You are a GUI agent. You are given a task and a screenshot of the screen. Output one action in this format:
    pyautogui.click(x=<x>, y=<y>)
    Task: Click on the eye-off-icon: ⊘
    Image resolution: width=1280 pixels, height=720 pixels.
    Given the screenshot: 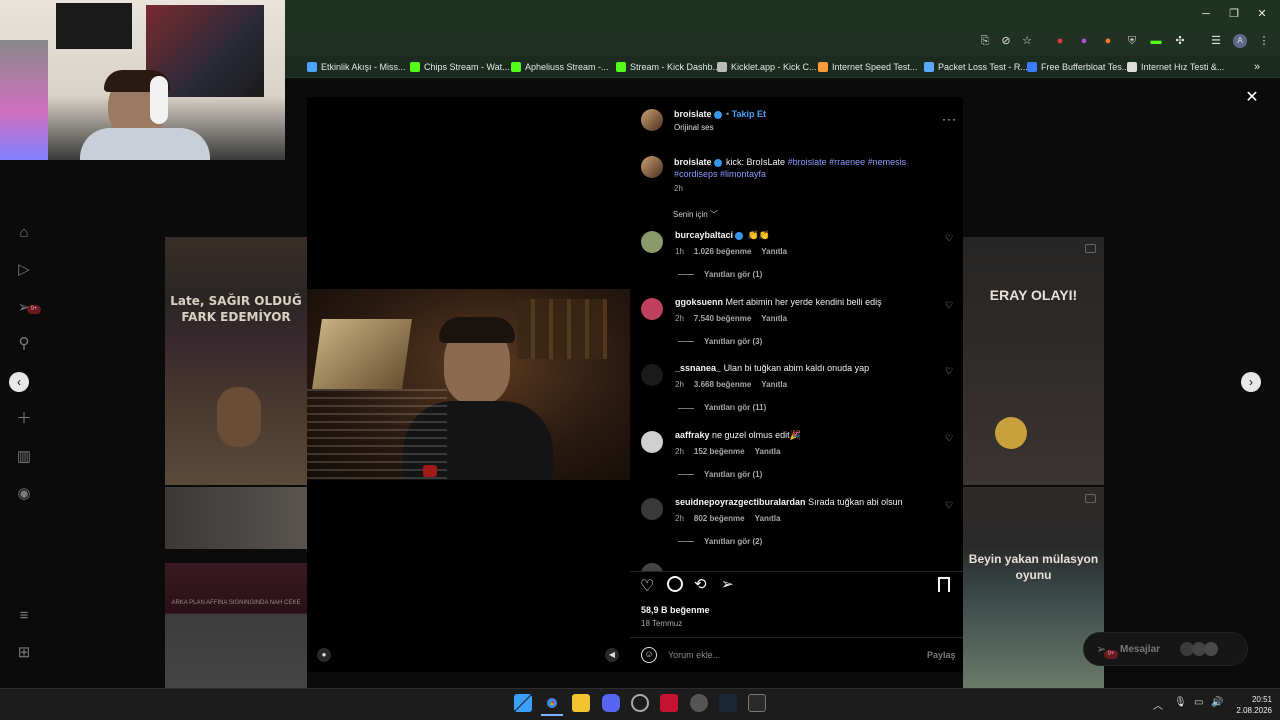 What is the action you would take?
    pyautogui.click(x=1006, y=41)
    